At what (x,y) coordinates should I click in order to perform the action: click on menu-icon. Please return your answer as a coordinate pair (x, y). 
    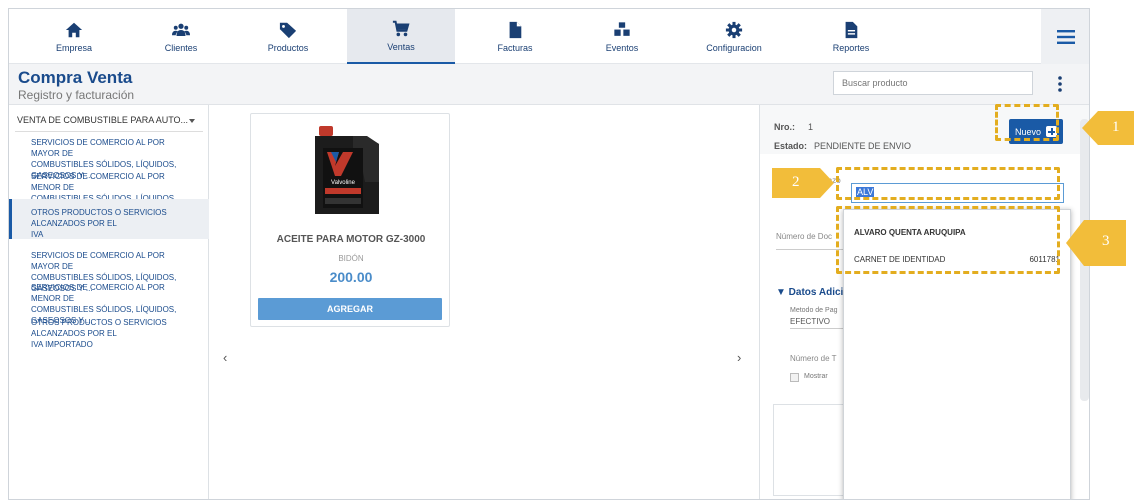
    Looking at the image, I should click on (1066, 36).